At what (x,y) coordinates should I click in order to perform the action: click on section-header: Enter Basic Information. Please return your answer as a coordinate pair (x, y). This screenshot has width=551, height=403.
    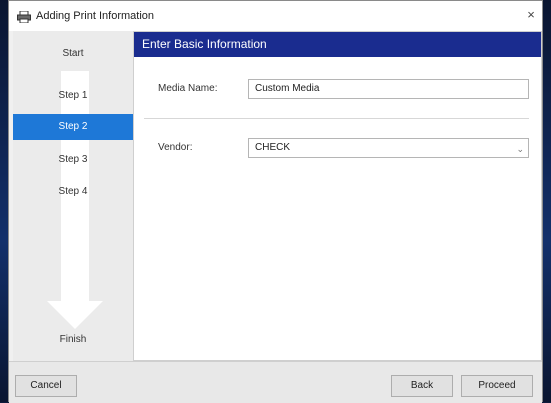
    Looking at the image, I should click on (337, 44).